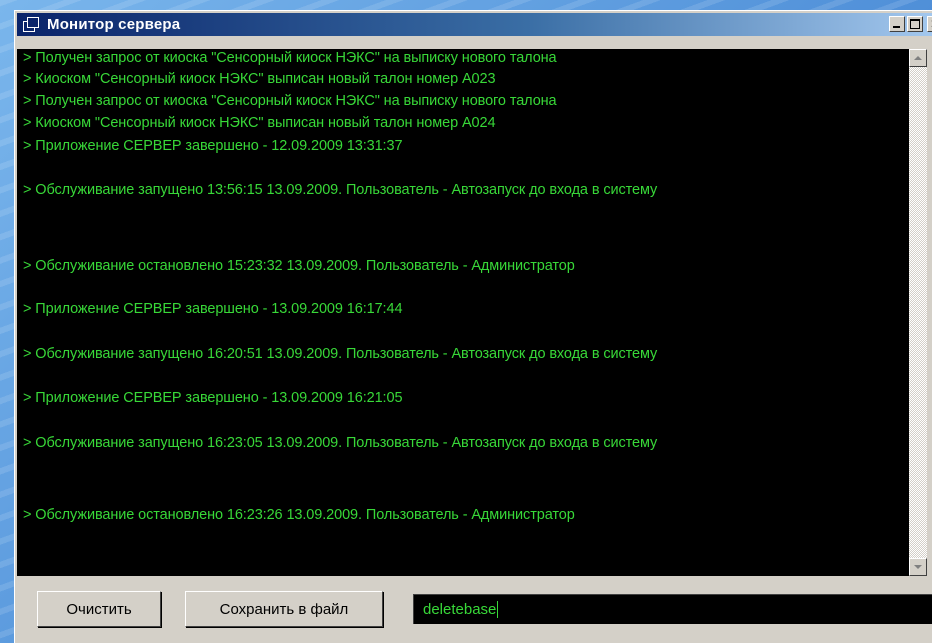  Describe the element at coordinates (915, 24) in the screenshot. I see `maximize-button` at that location.